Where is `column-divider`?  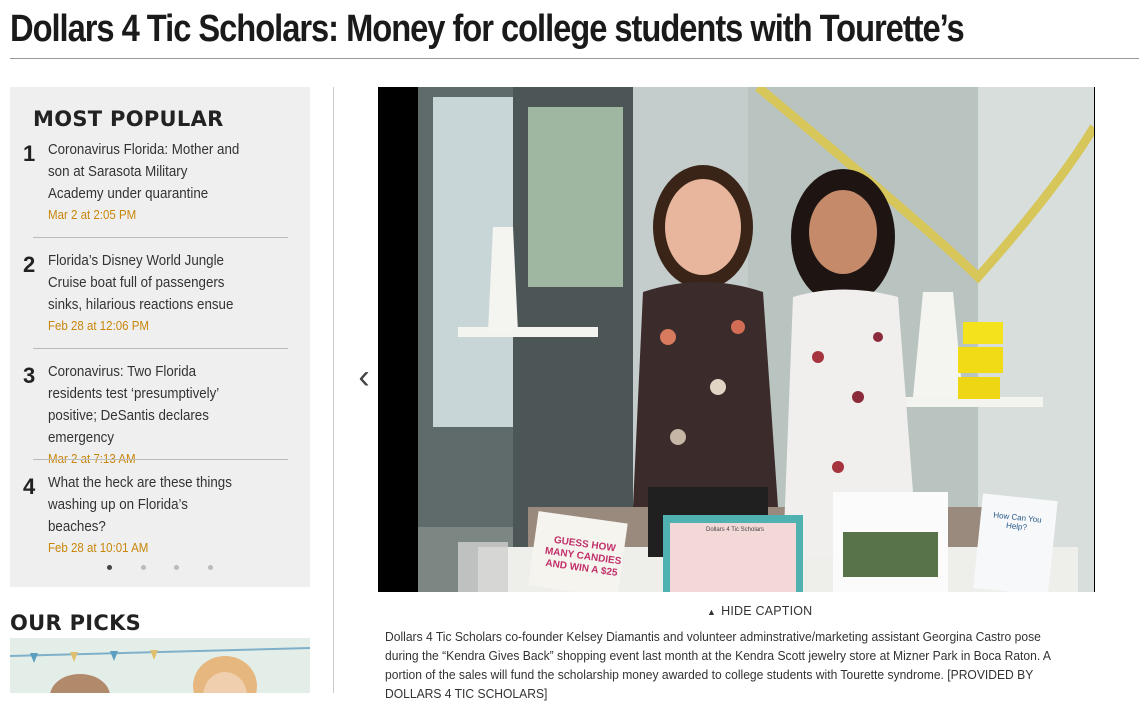 column-divider is located at coordinates (333, 390).